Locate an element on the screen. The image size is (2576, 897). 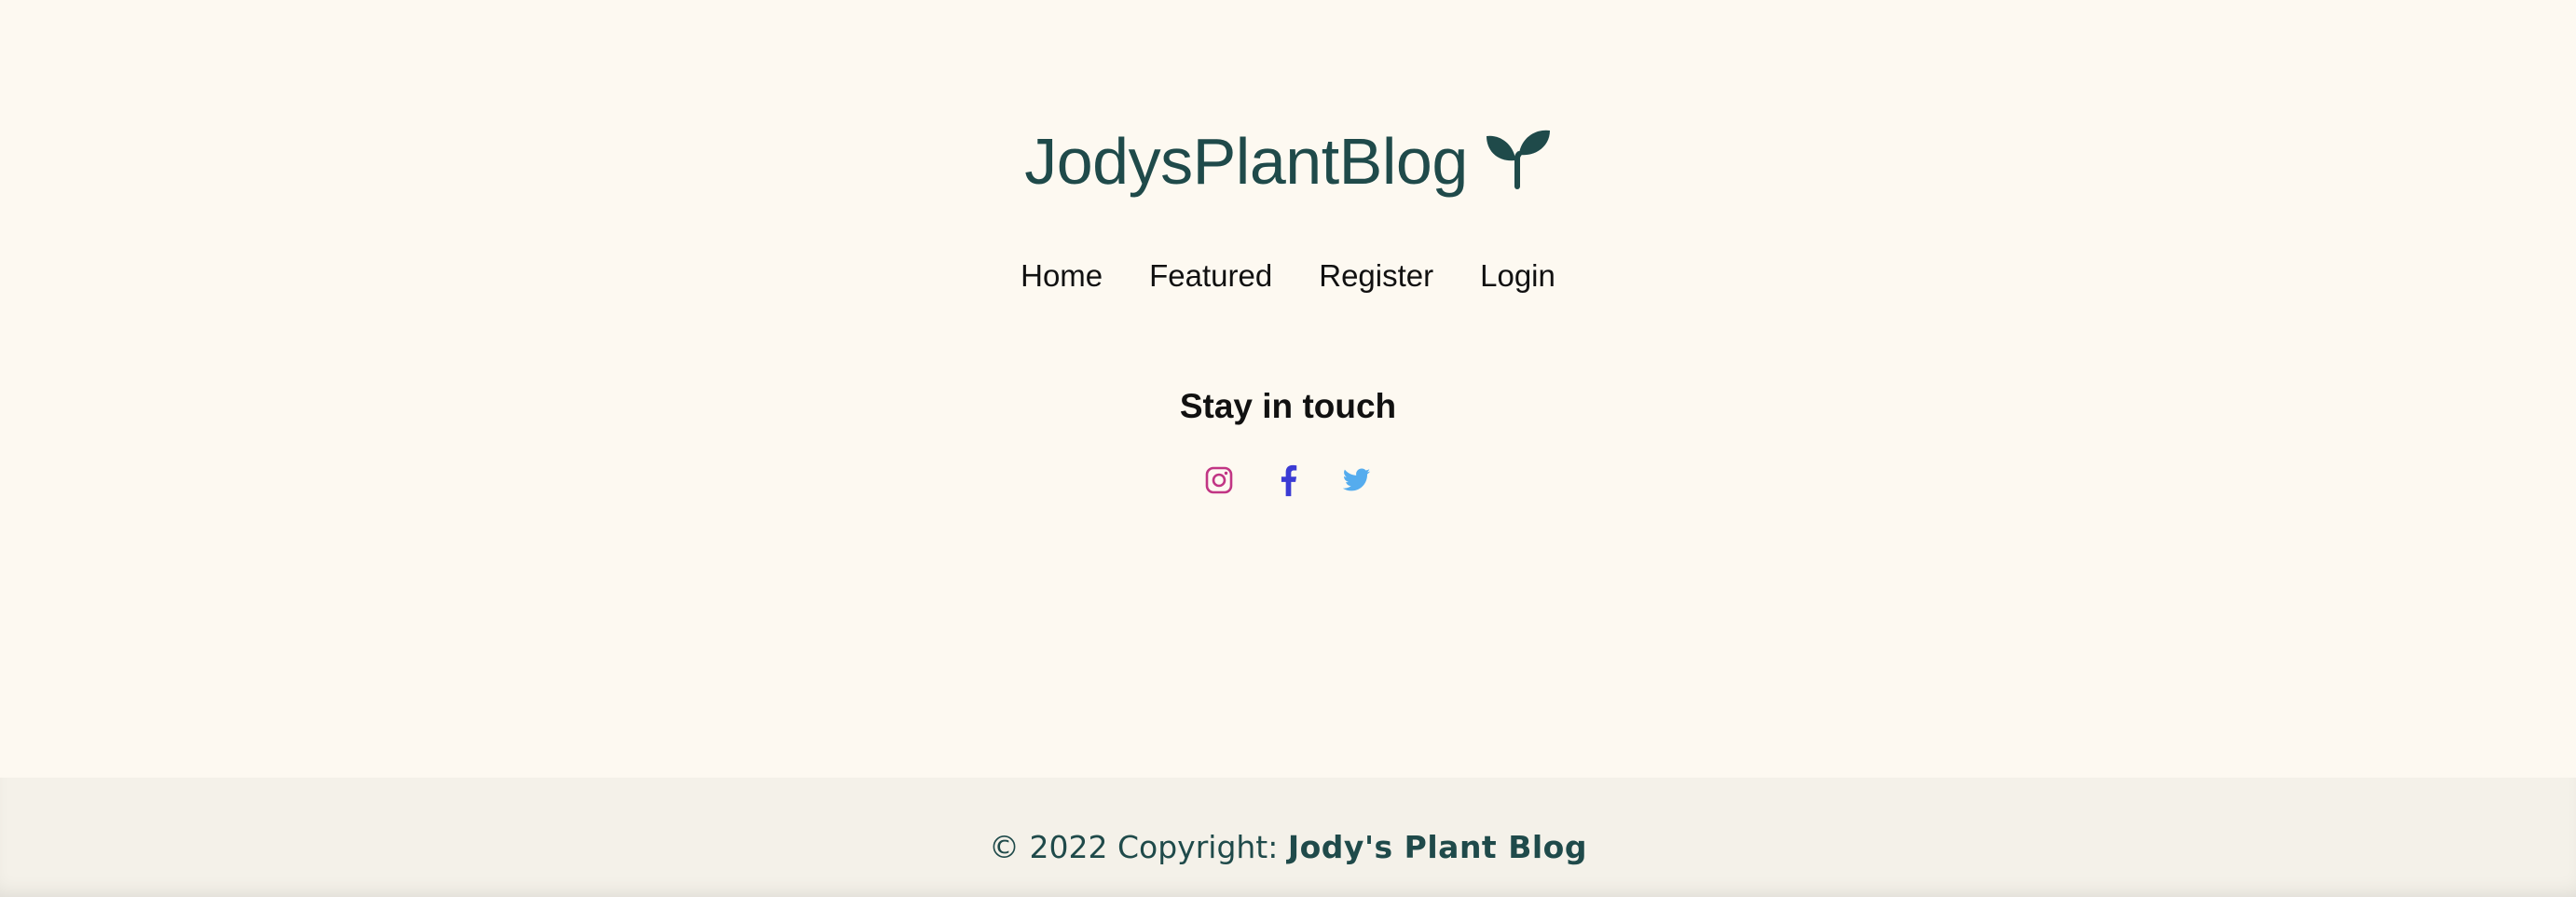
site-brand: JodysPlantBlog is located at coordinates (1288, 161).